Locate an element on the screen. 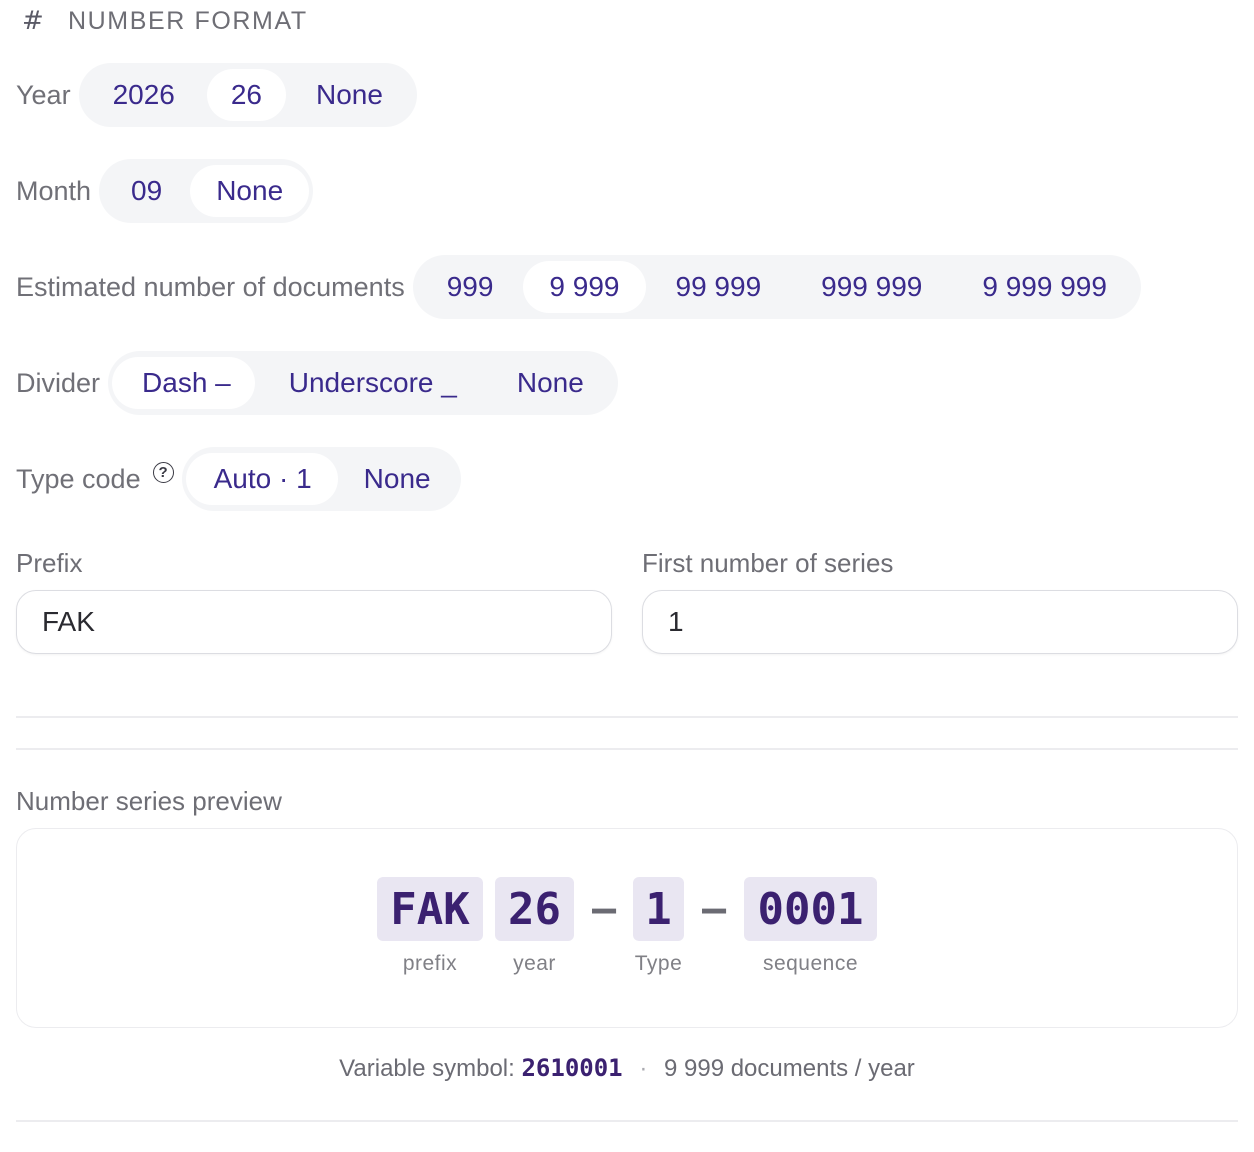  estimated-option-9999999: 9 999 999 is located at coordinates (1044, 287).